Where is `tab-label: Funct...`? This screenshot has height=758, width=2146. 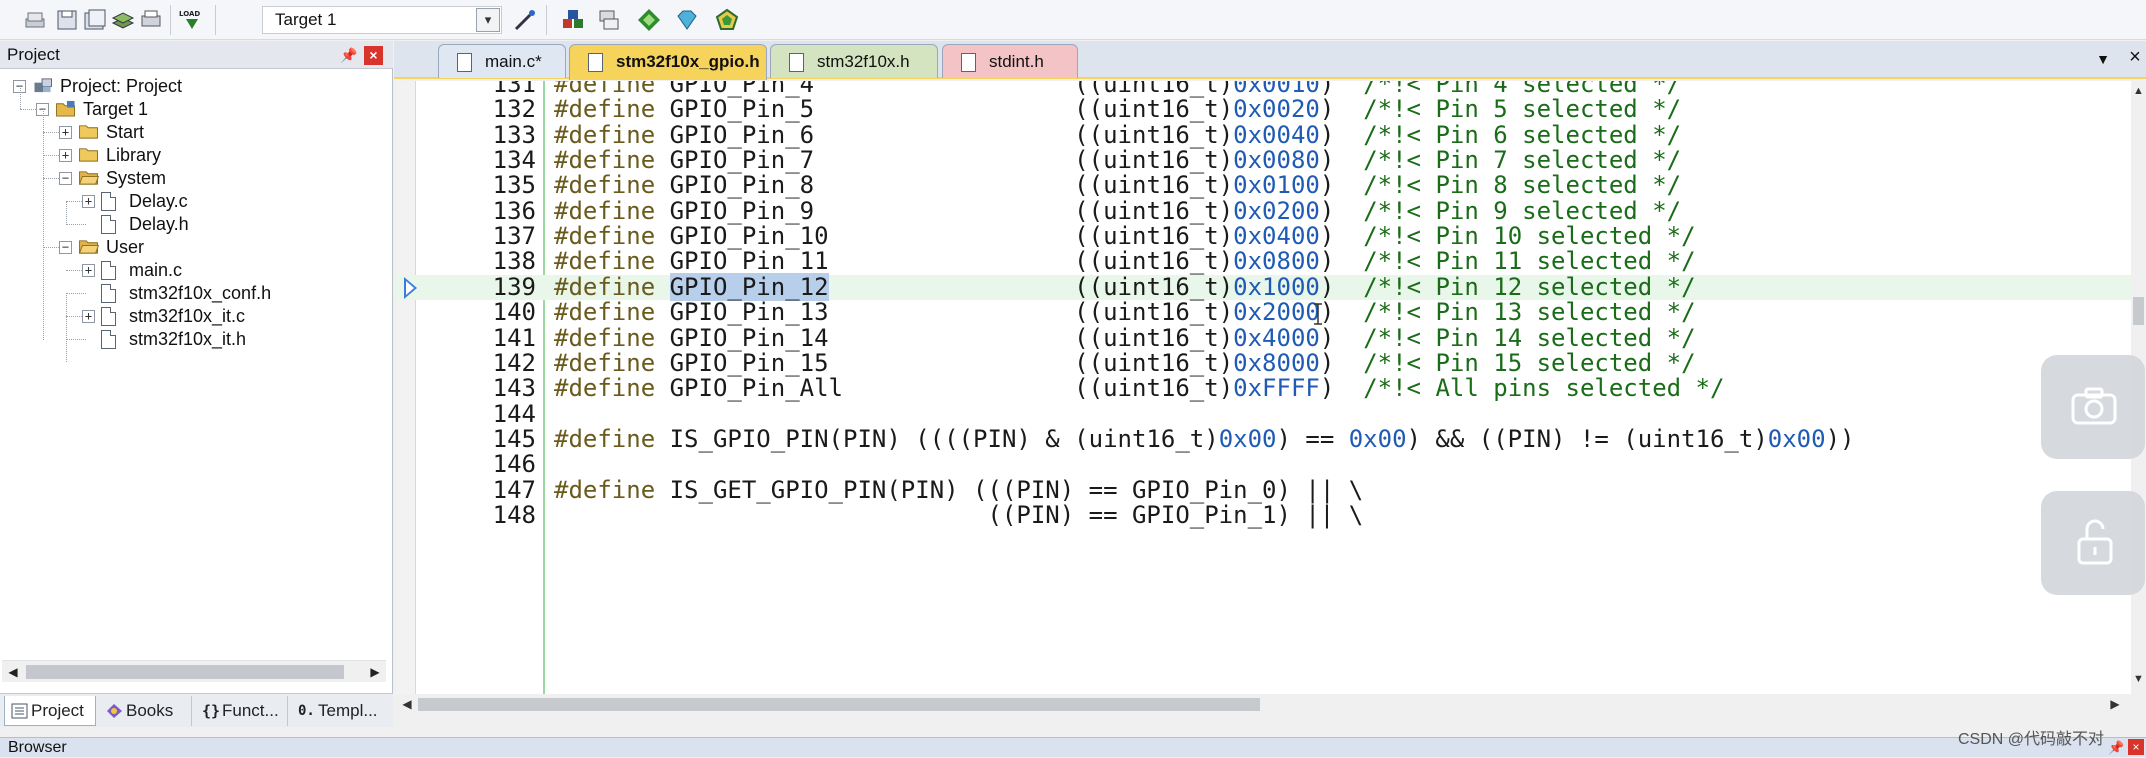
tab-label: Funct... is located at coordinates (250, 710).